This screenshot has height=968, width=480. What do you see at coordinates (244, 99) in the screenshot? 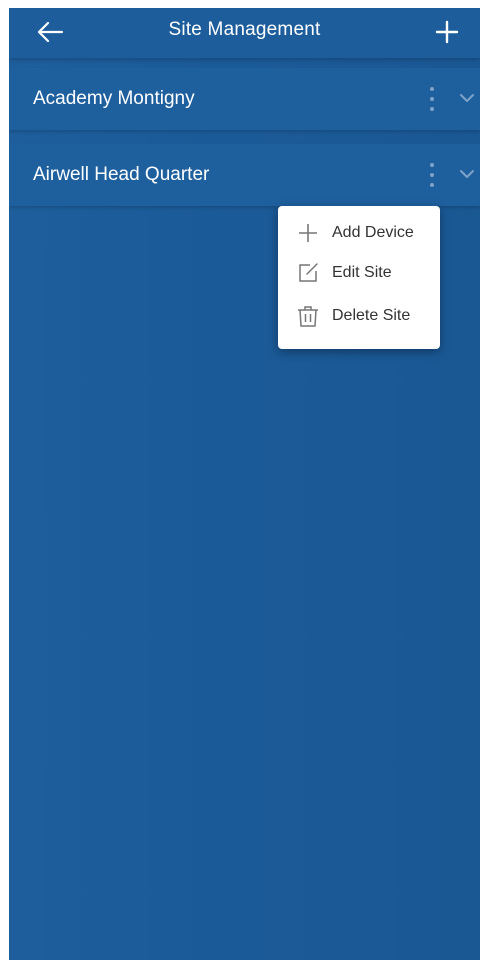
I see `site-row: Academy Montigny` at bounding box center [244, 99].